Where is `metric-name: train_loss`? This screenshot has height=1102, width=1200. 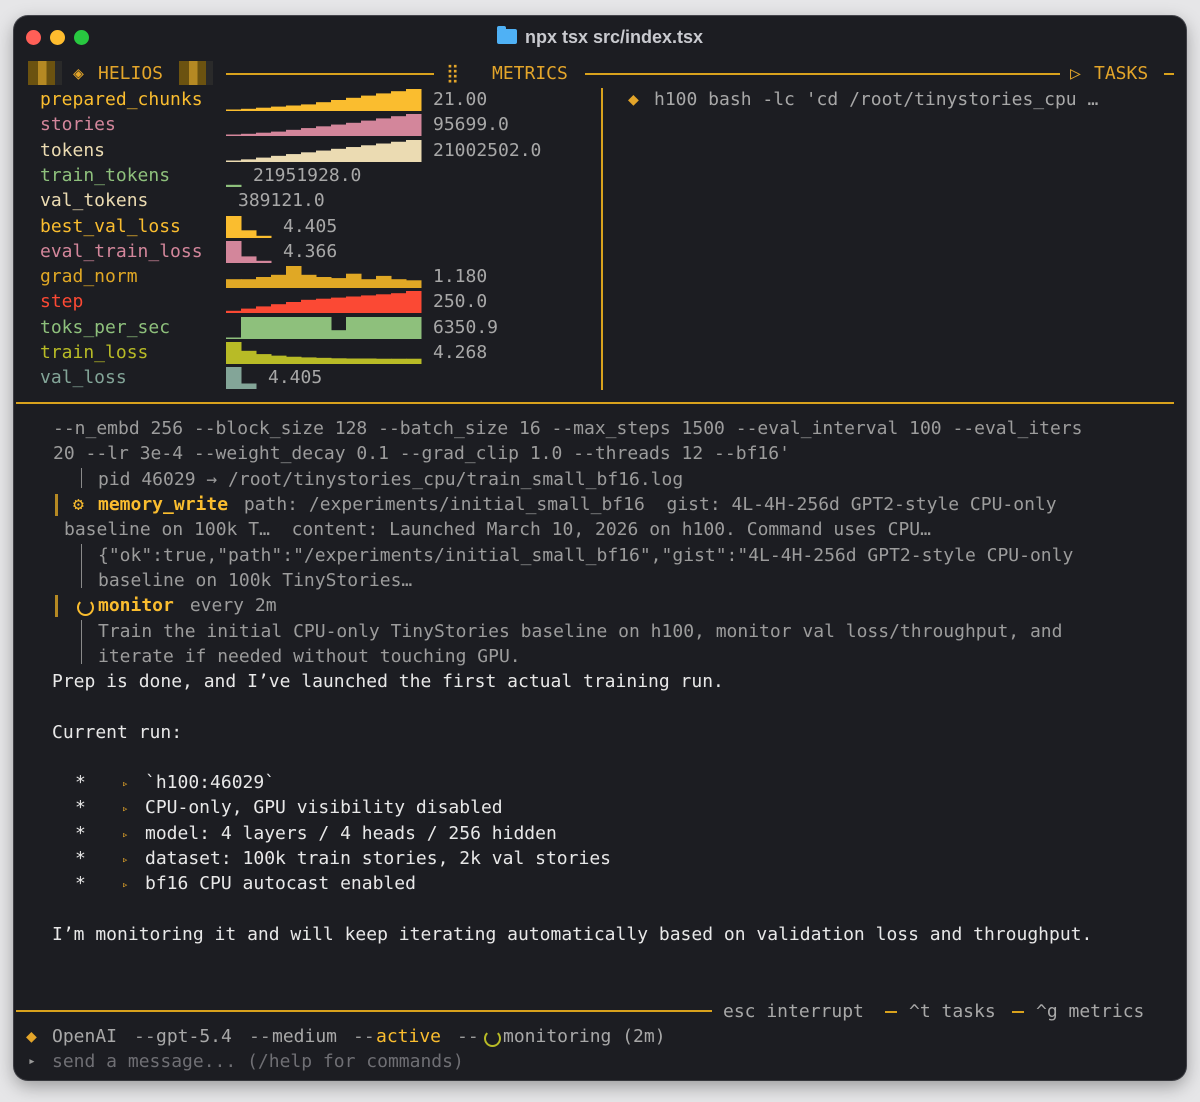 metric-name: train_loss is located at coordinates (94, 352).